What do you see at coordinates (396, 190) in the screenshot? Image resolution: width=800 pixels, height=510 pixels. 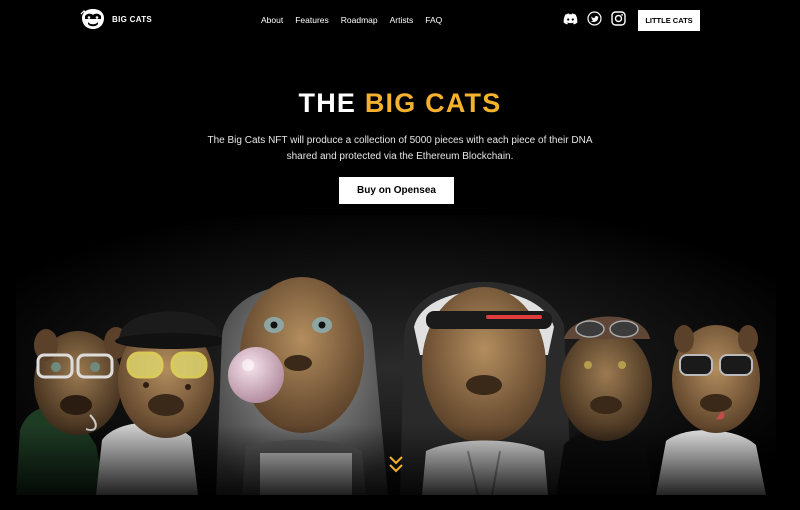 I see `buy-on-opensea-button: Buy on Opensea` at bounding box center [396, 190].